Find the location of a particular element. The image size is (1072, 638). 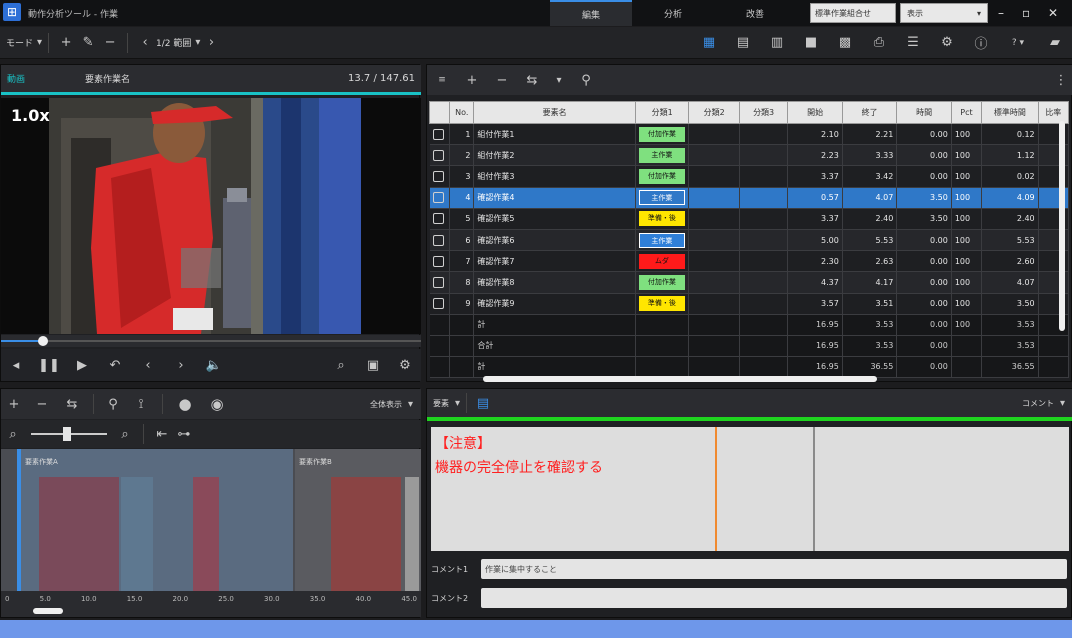

table-row: 9 確認作業9 準備・後 3.57 3.51 0.00 100 3.50 is located at coordinates (749, 304).